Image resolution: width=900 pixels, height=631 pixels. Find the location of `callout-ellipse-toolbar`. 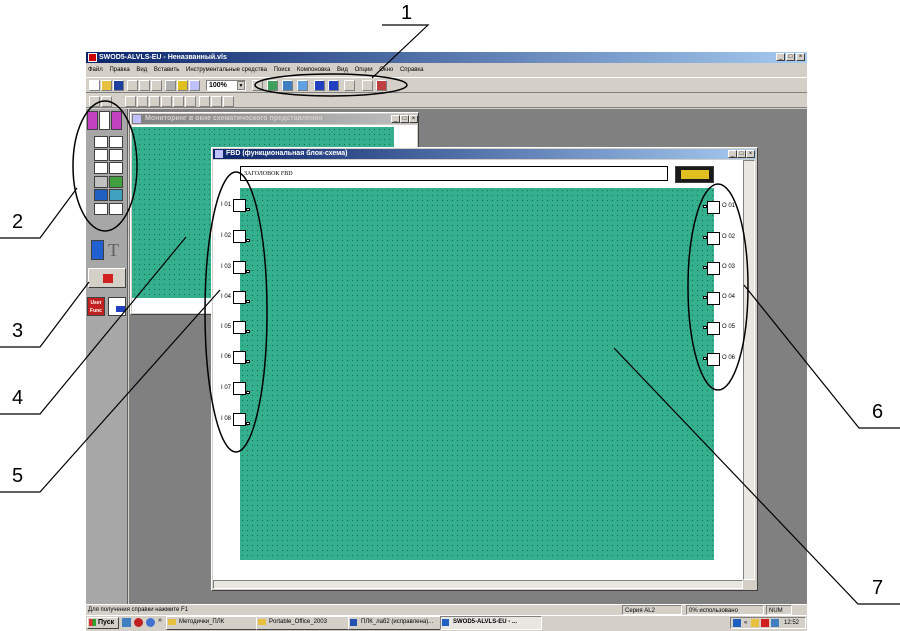

callout-ellipse-toolbar is located at coordinates (331, 85).